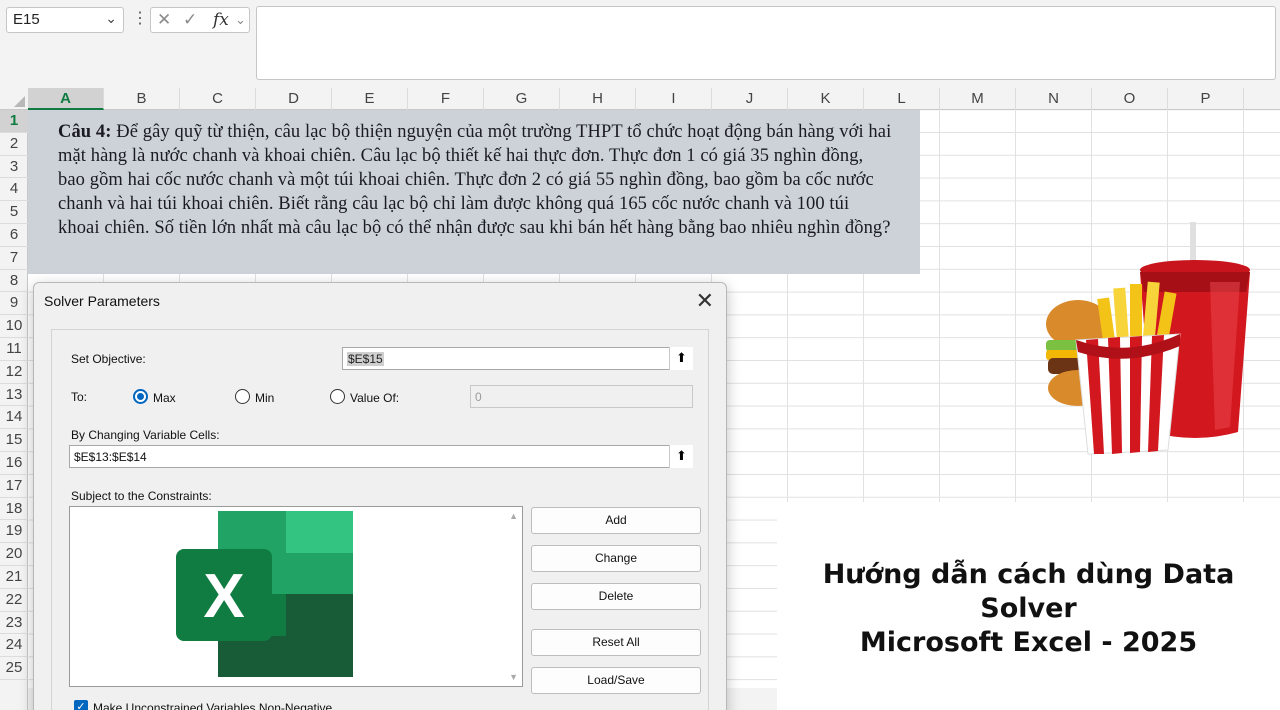 This screenshot has width=1280, height=710. I want to click on value-of-field: 0, so click(581, 396).